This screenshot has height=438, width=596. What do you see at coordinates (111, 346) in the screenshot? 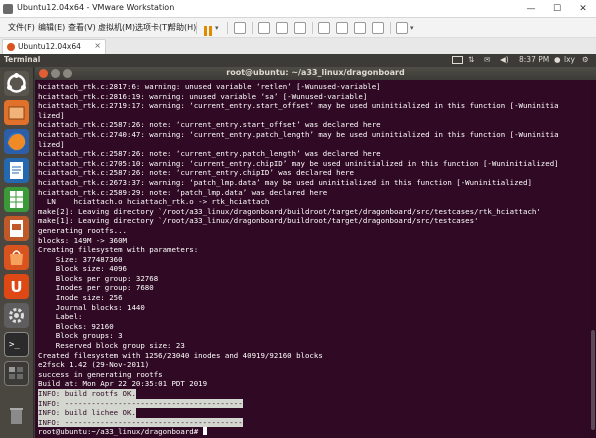
I see `terminal-line: Reserved block group size: 23` at bounding box center [111, 346].